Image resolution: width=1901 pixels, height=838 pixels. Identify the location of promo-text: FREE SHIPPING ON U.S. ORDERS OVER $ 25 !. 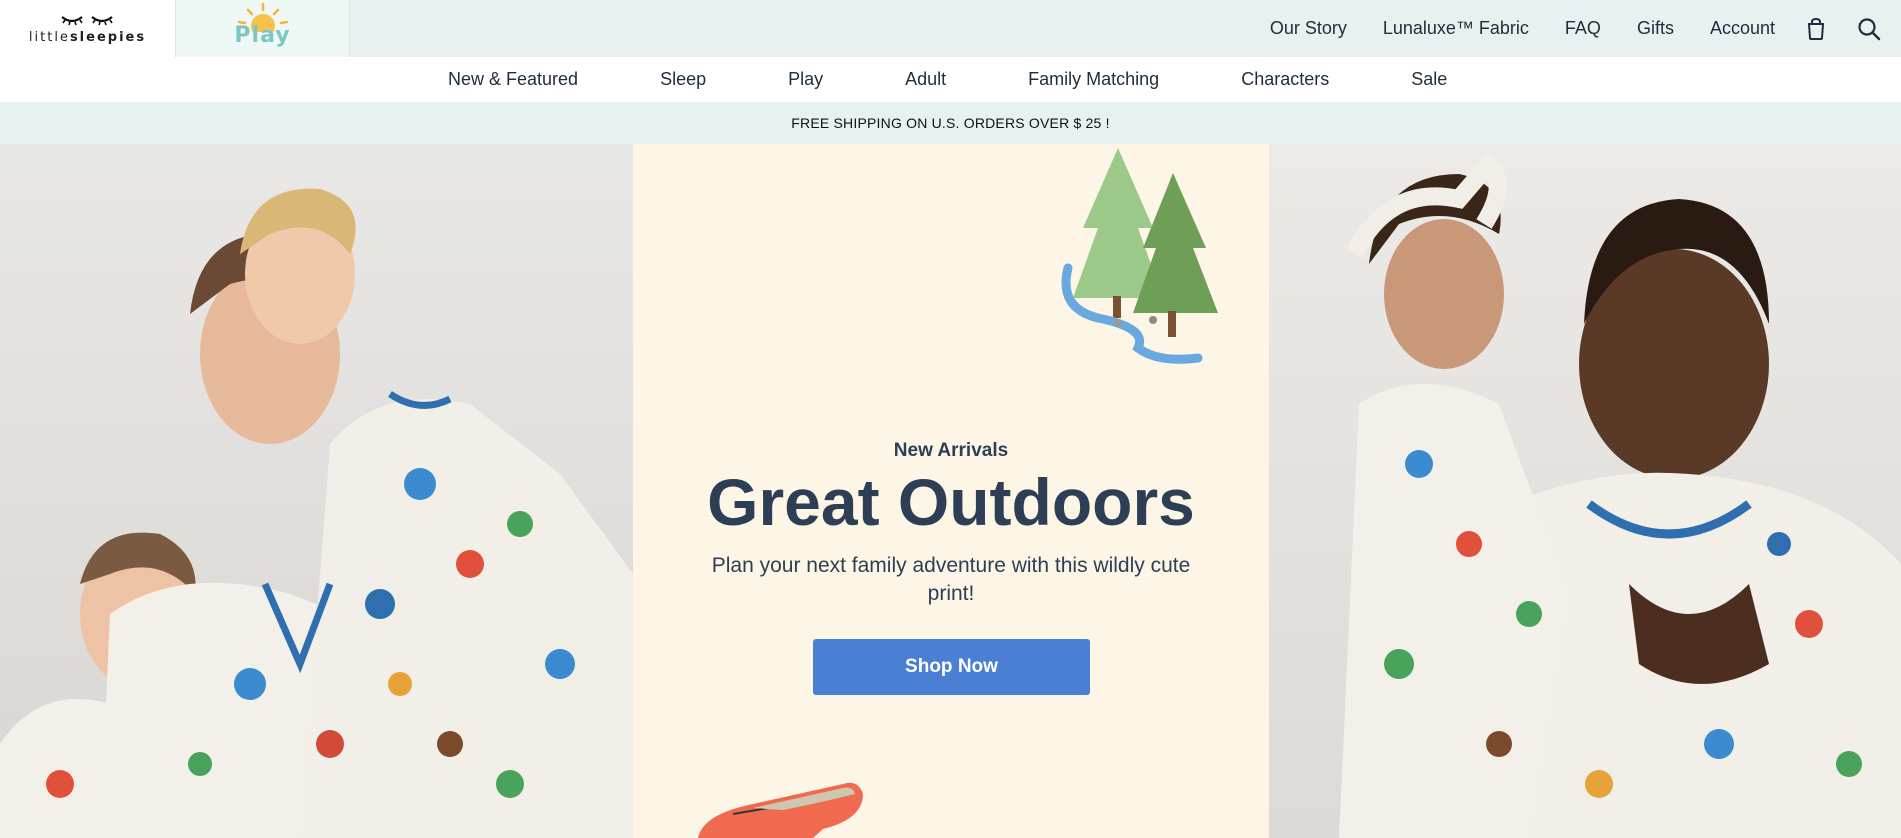
(950, 123).